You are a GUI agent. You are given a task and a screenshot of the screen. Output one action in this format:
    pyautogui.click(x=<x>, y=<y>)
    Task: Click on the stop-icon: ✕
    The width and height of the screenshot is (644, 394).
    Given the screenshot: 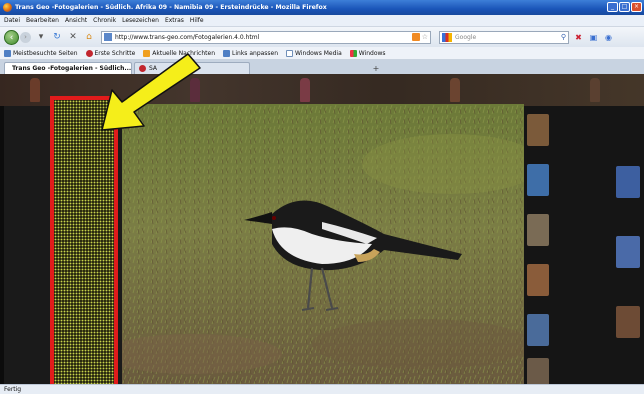 What is the action you would take?
    pyautogui.click(x=73, y=37)
    